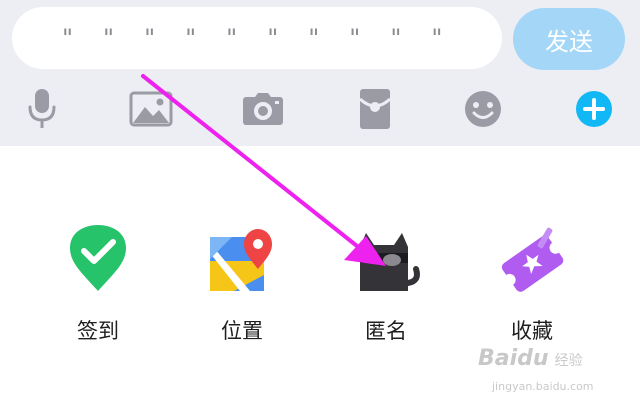 The image size is (640, 408). I want to click on emoji-icon, so click(483, 109).